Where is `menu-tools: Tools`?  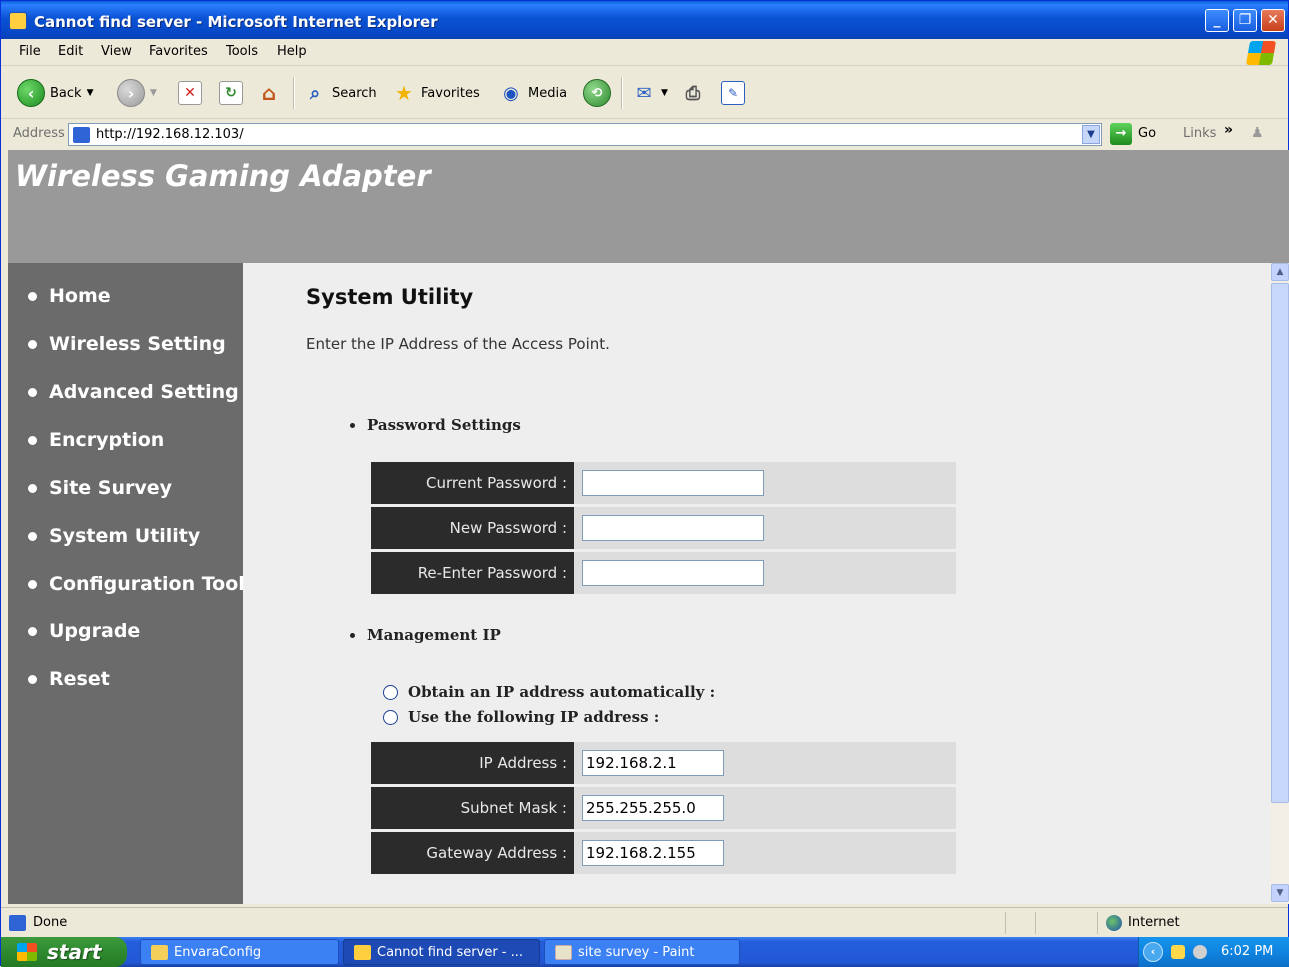
menu-tools: Tools is located at coordinates (242, 51).